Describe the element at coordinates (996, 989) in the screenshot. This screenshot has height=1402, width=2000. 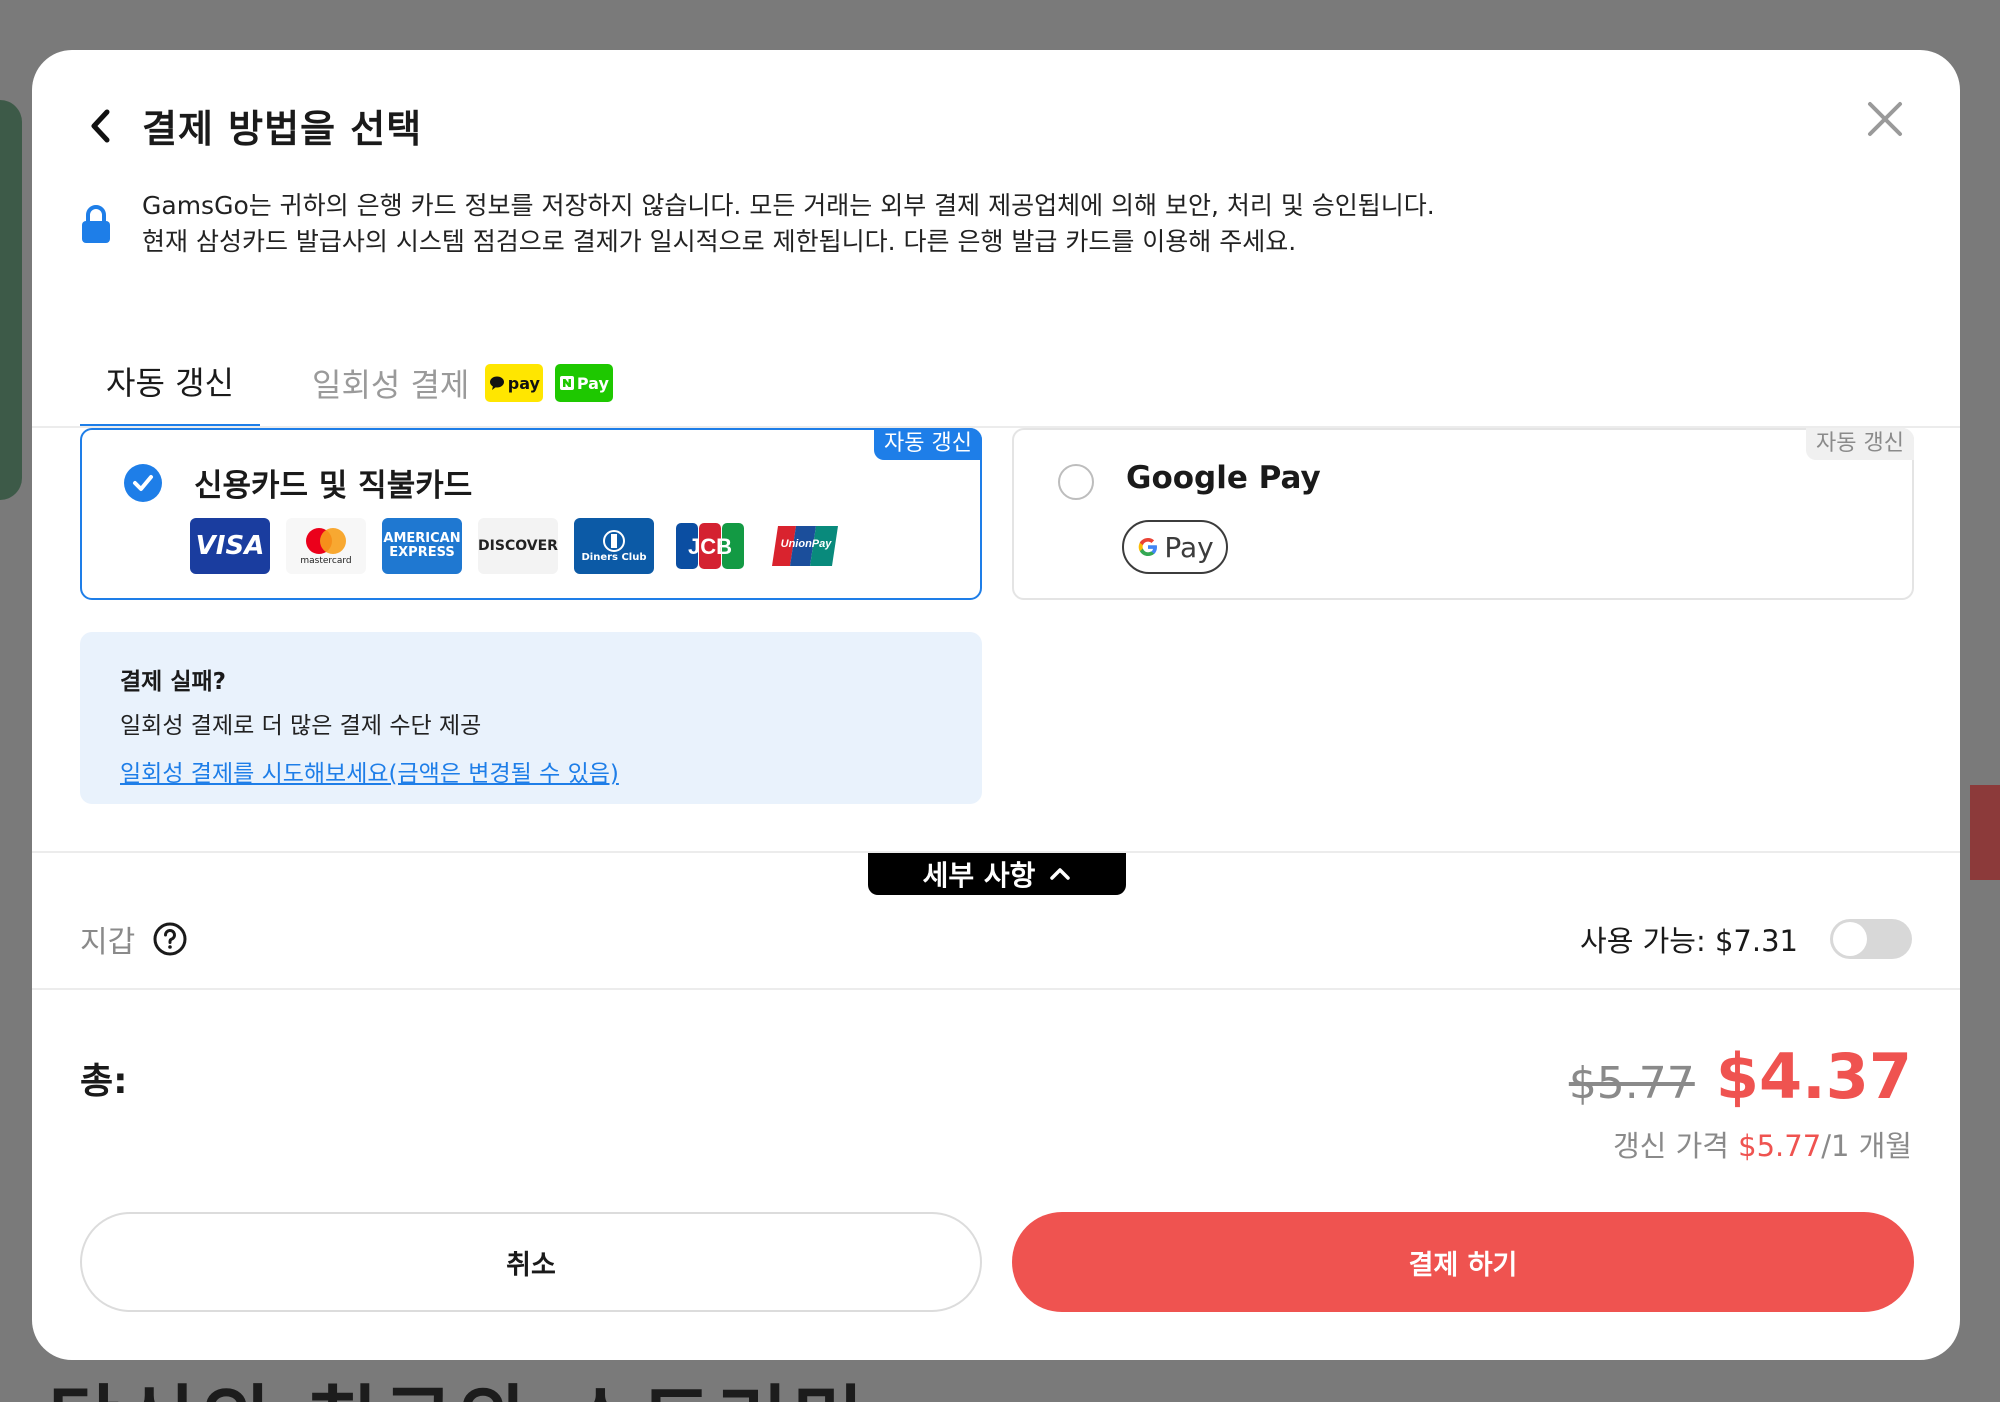
I see `section-divider` at that location.